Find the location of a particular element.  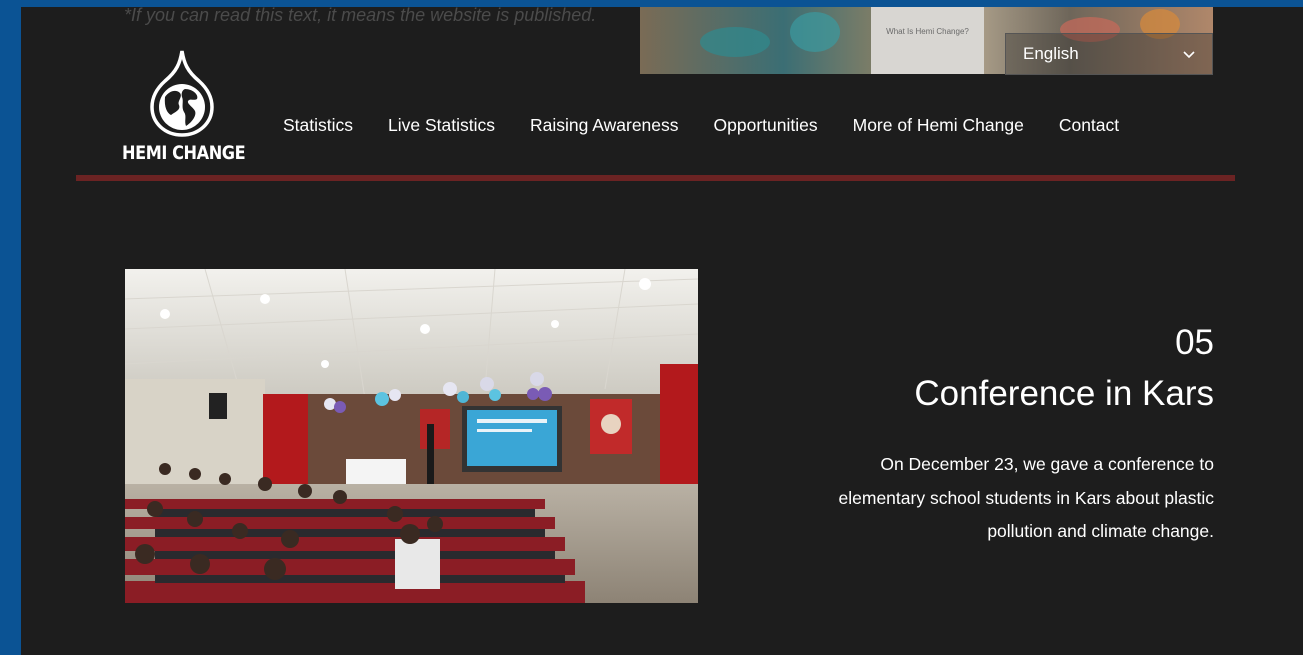

feature-number: 05 is located at coordinates (1194, 342).